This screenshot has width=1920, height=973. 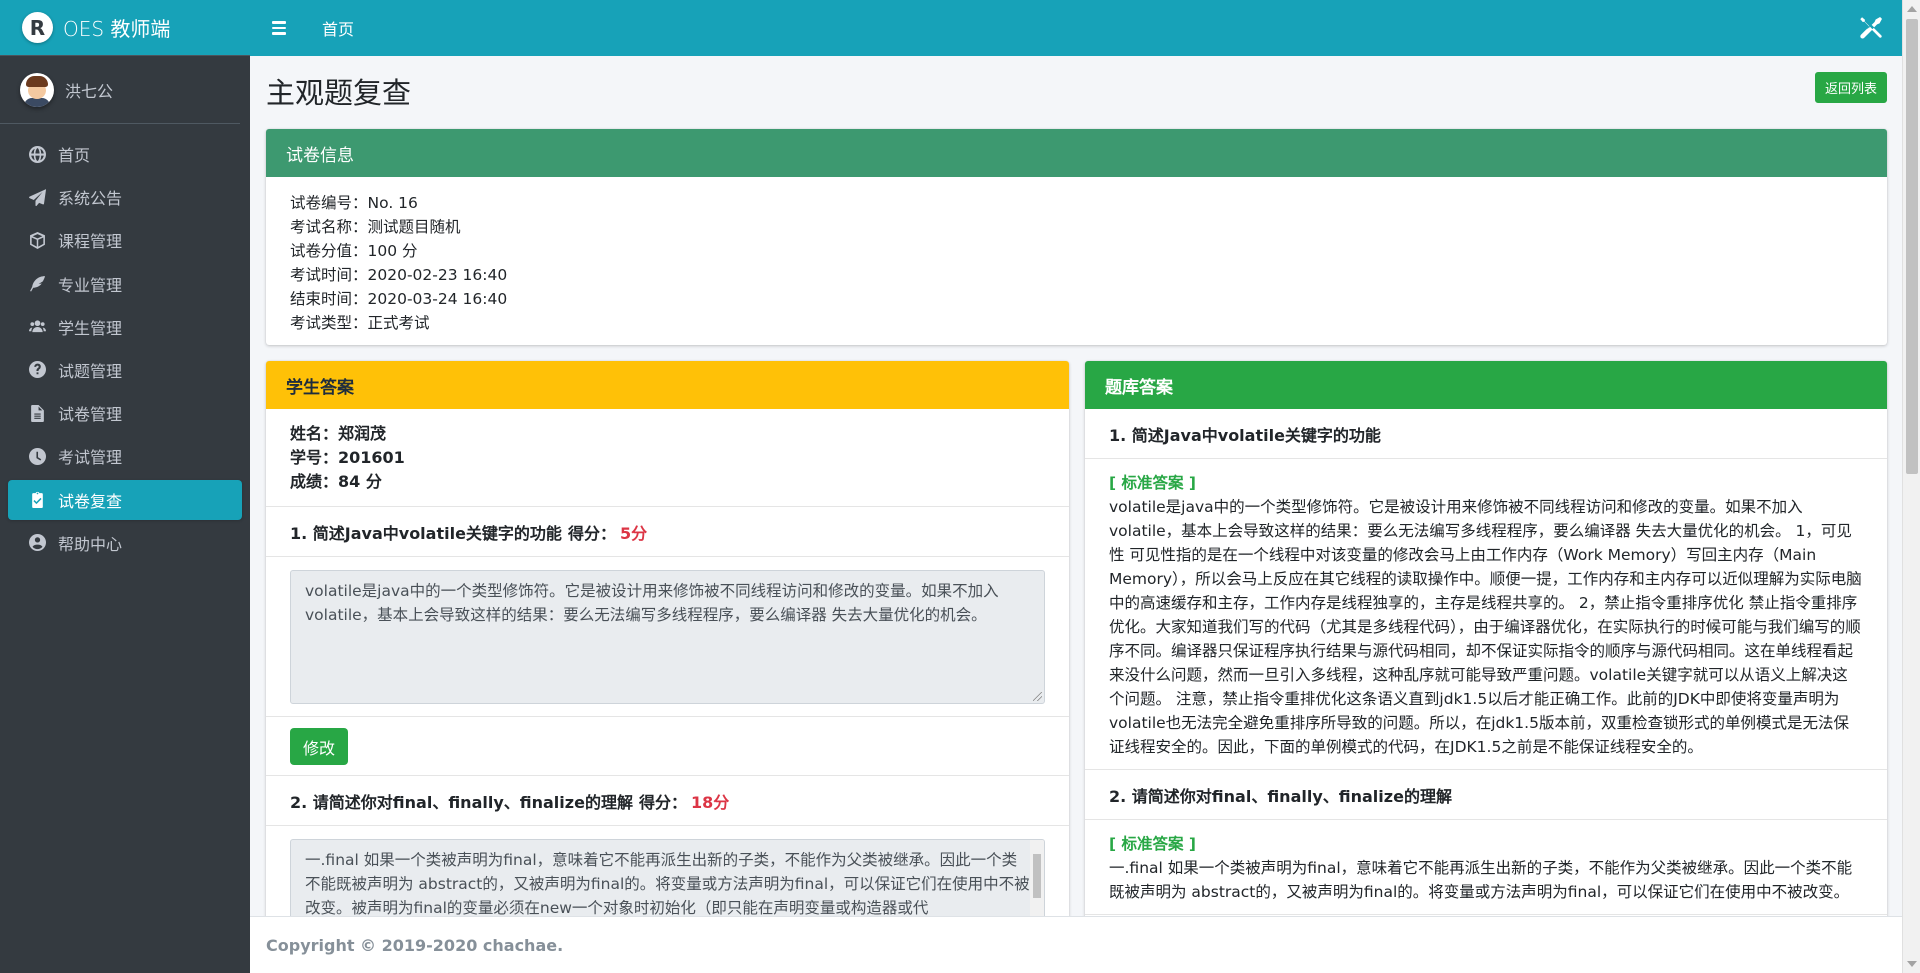 What do you see at coordinates (437, 275) in the screenshot?
I see `info-value: 2020-02-23 16:40` at bounding box center [437, 275].